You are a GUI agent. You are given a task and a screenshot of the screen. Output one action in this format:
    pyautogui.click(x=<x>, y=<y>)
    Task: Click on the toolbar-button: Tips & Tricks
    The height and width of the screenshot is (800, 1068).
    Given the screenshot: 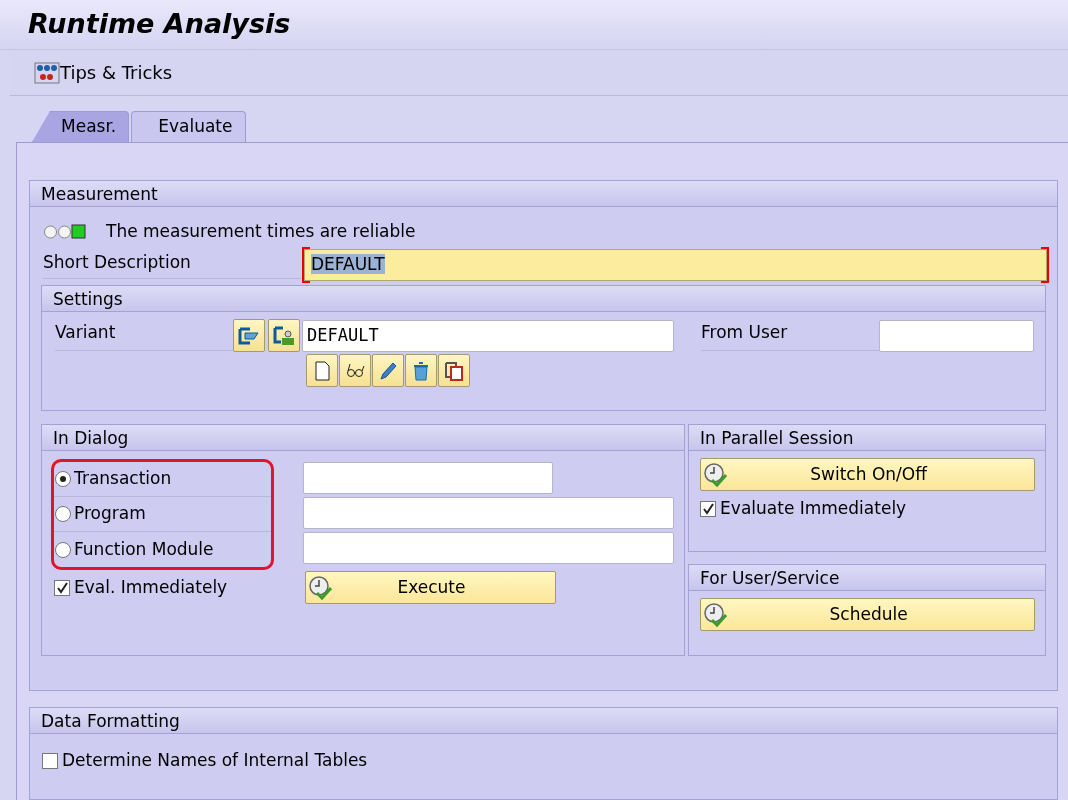 What is the action you would take?
    pyautogui.click(x=116, y=72)
    